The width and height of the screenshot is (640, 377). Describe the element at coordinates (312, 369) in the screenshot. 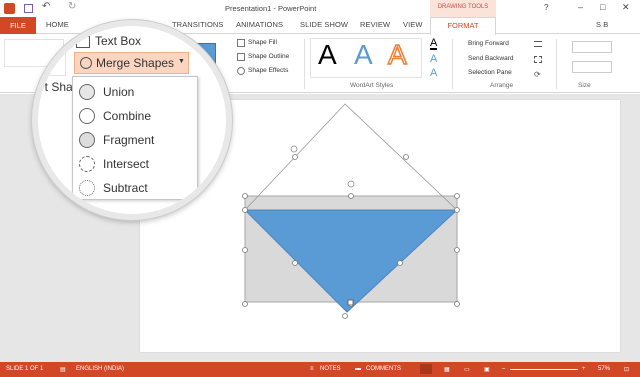

I see `notes-icon: ≡` at that location.